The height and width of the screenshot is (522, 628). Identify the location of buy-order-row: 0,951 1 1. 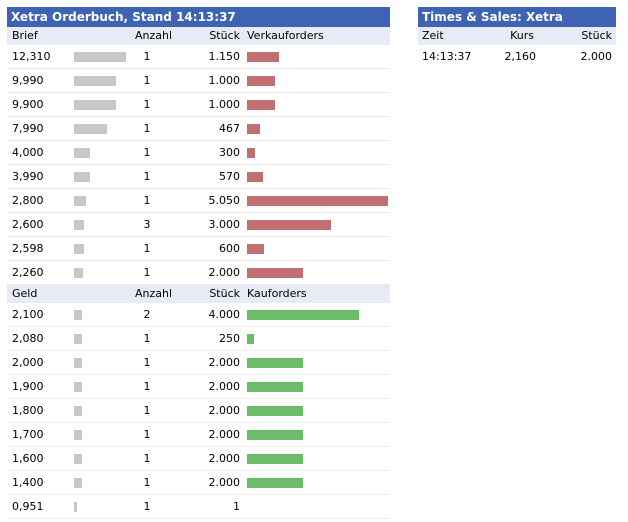
(198, 507).